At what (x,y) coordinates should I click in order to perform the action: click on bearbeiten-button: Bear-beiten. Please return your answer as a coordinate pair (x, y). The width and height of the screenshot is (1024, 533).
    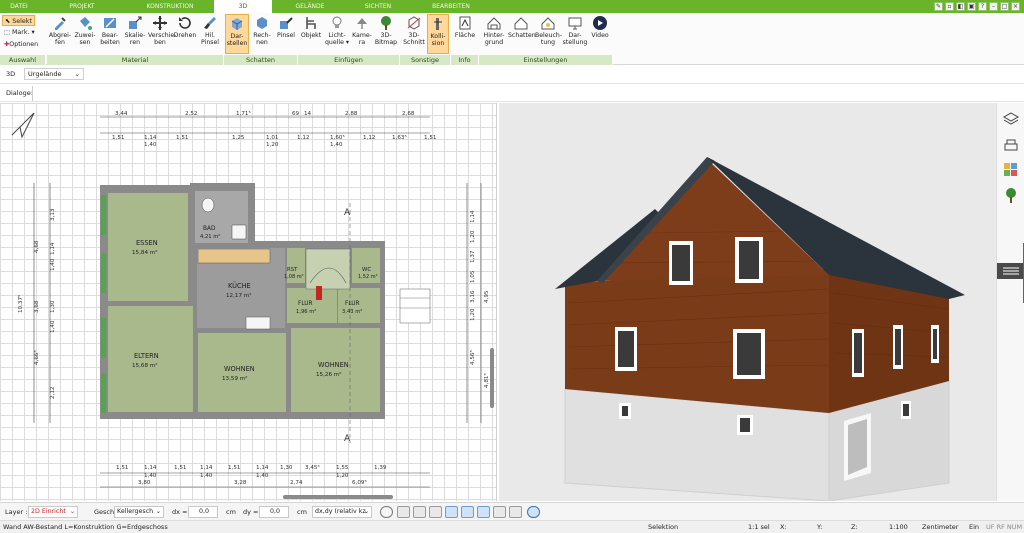
    Looking at the image, I should click on (110, 34).